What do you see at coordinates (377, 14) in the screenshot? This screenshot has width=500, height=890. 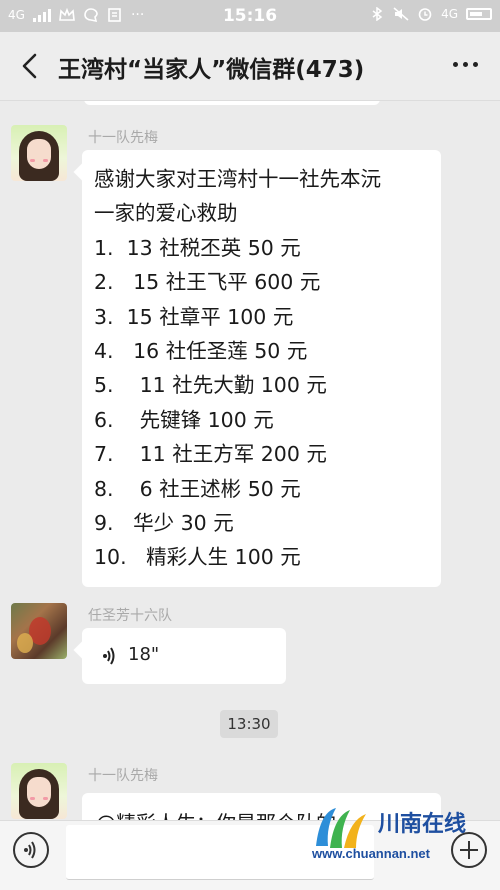 I see `bluetooth-icon` at bounding box center [377, 14].